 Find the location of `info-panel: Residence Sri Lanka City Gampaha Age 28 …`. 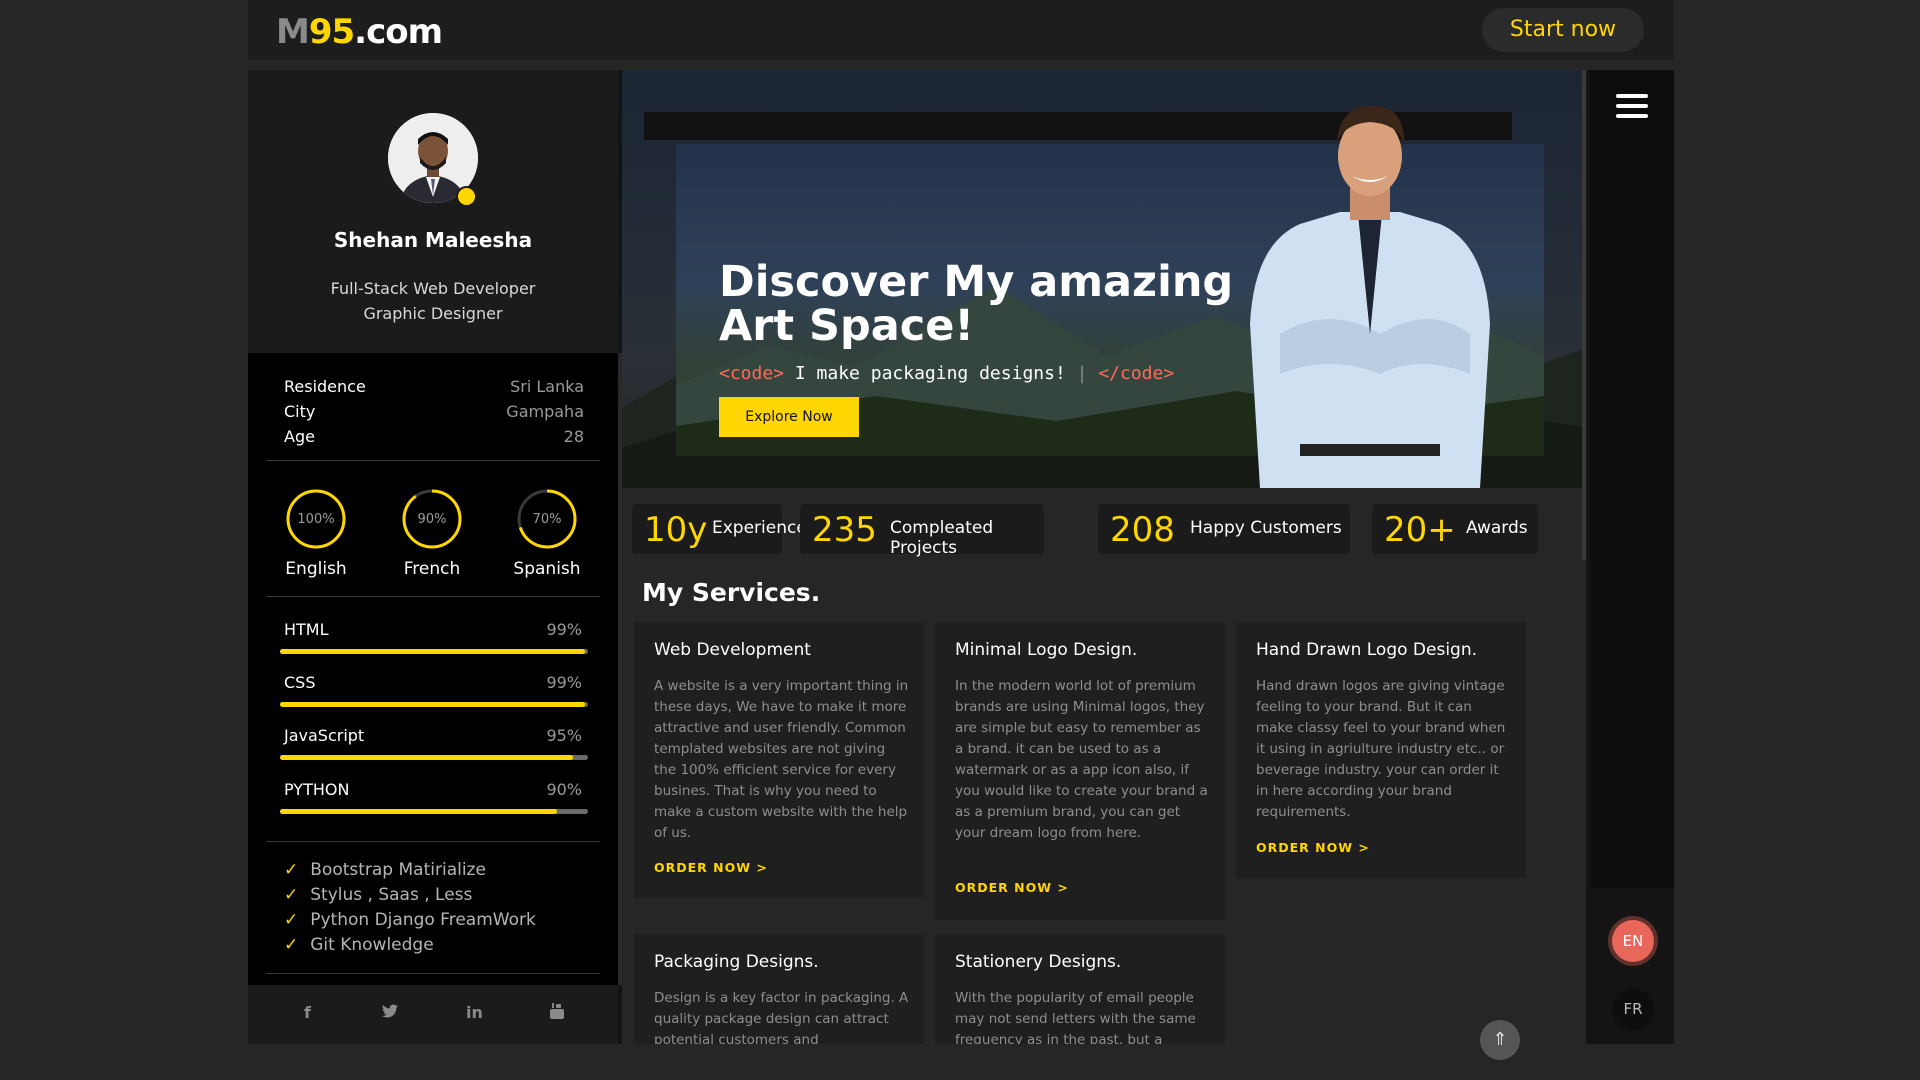

info-panel: Residence Sri Lanka City Gampaha Age 28 … is located at coordinates (433, 669).